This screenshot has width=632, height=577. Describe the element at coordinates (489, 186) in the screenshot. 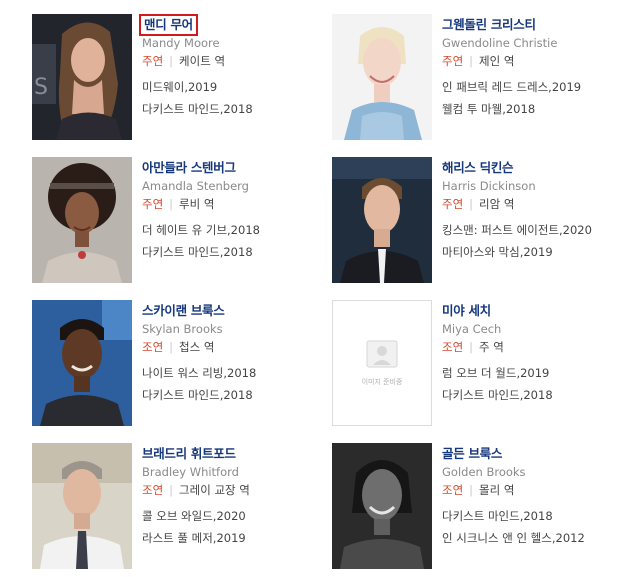

I see `cast-name-english: Harris Dickinson` at that location.